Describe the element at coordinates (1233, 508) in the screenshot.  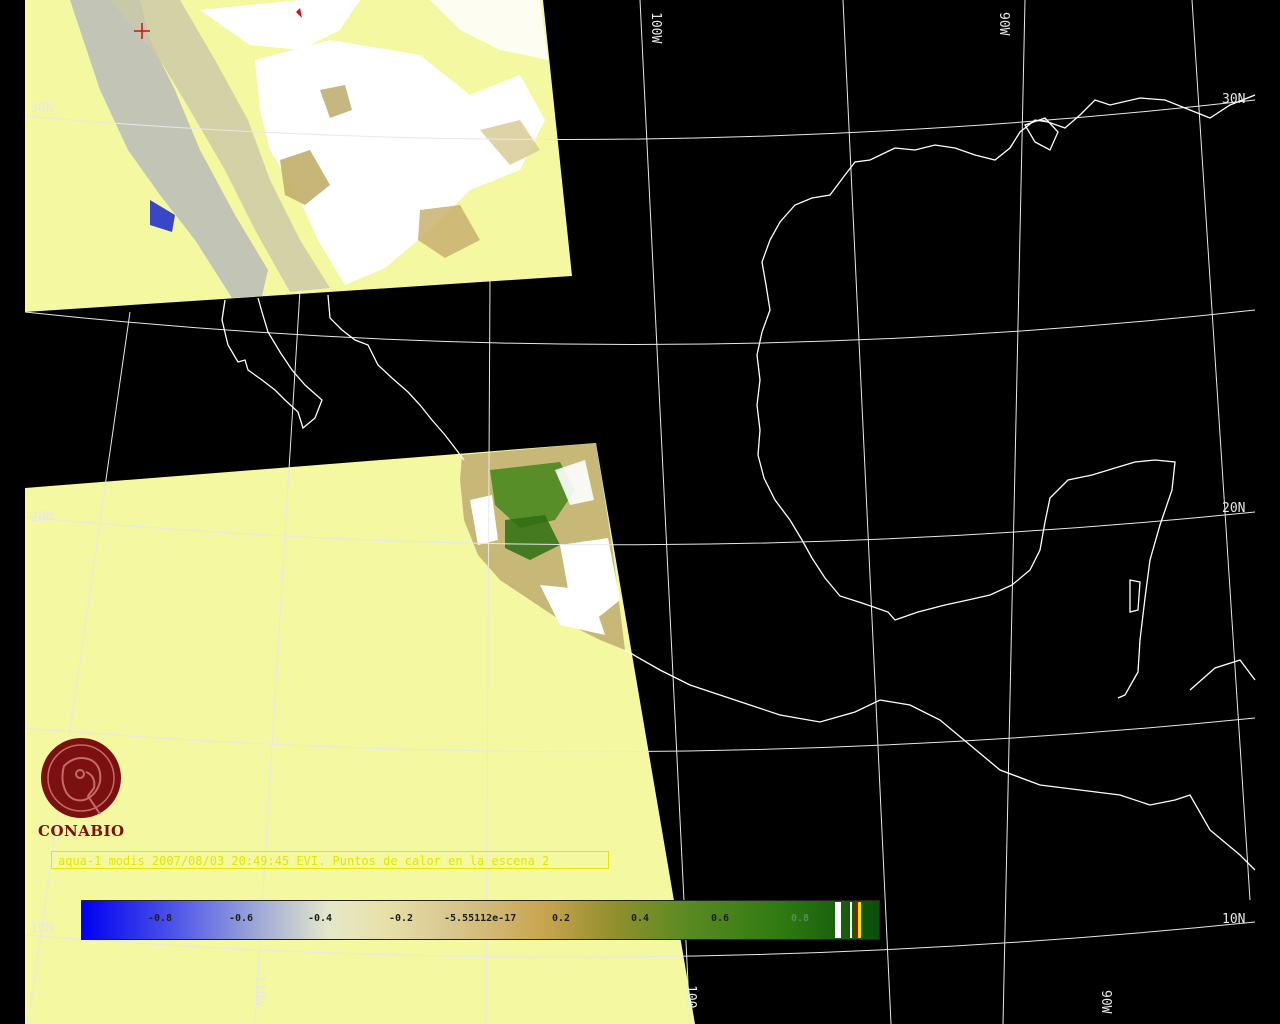
I see `label-20n-right: 20N` at that location.